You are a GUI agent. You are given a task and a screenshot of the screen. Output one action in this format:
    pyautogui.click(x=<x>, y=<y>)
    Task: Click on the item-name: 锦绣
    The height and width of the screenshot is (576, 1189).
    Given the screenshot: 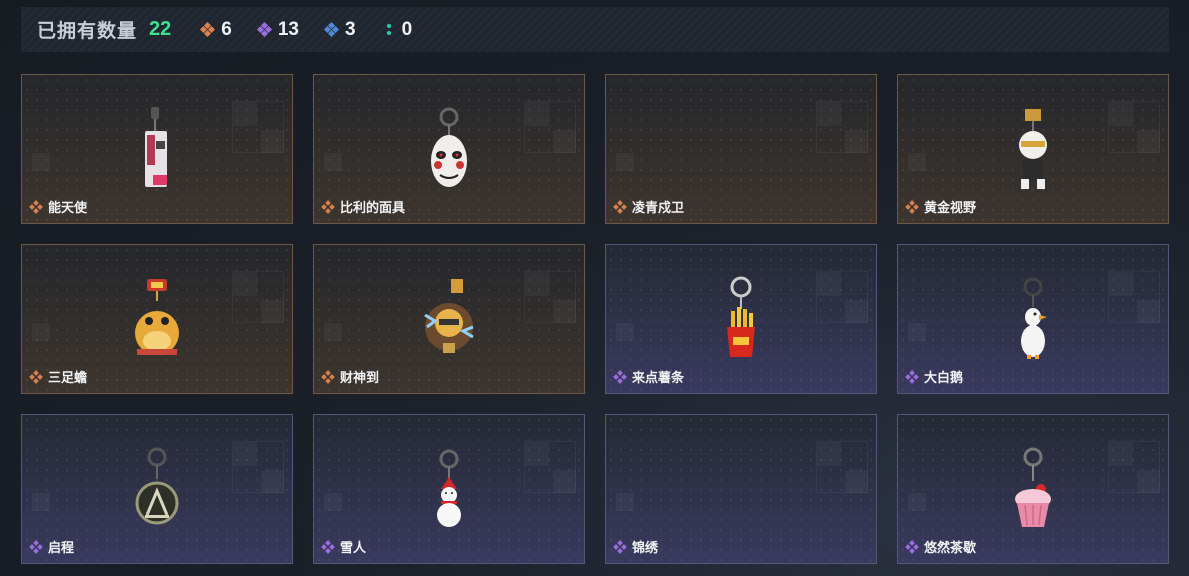 What is the action you would take?
    pyautogui.click(x=645, y=547)
    